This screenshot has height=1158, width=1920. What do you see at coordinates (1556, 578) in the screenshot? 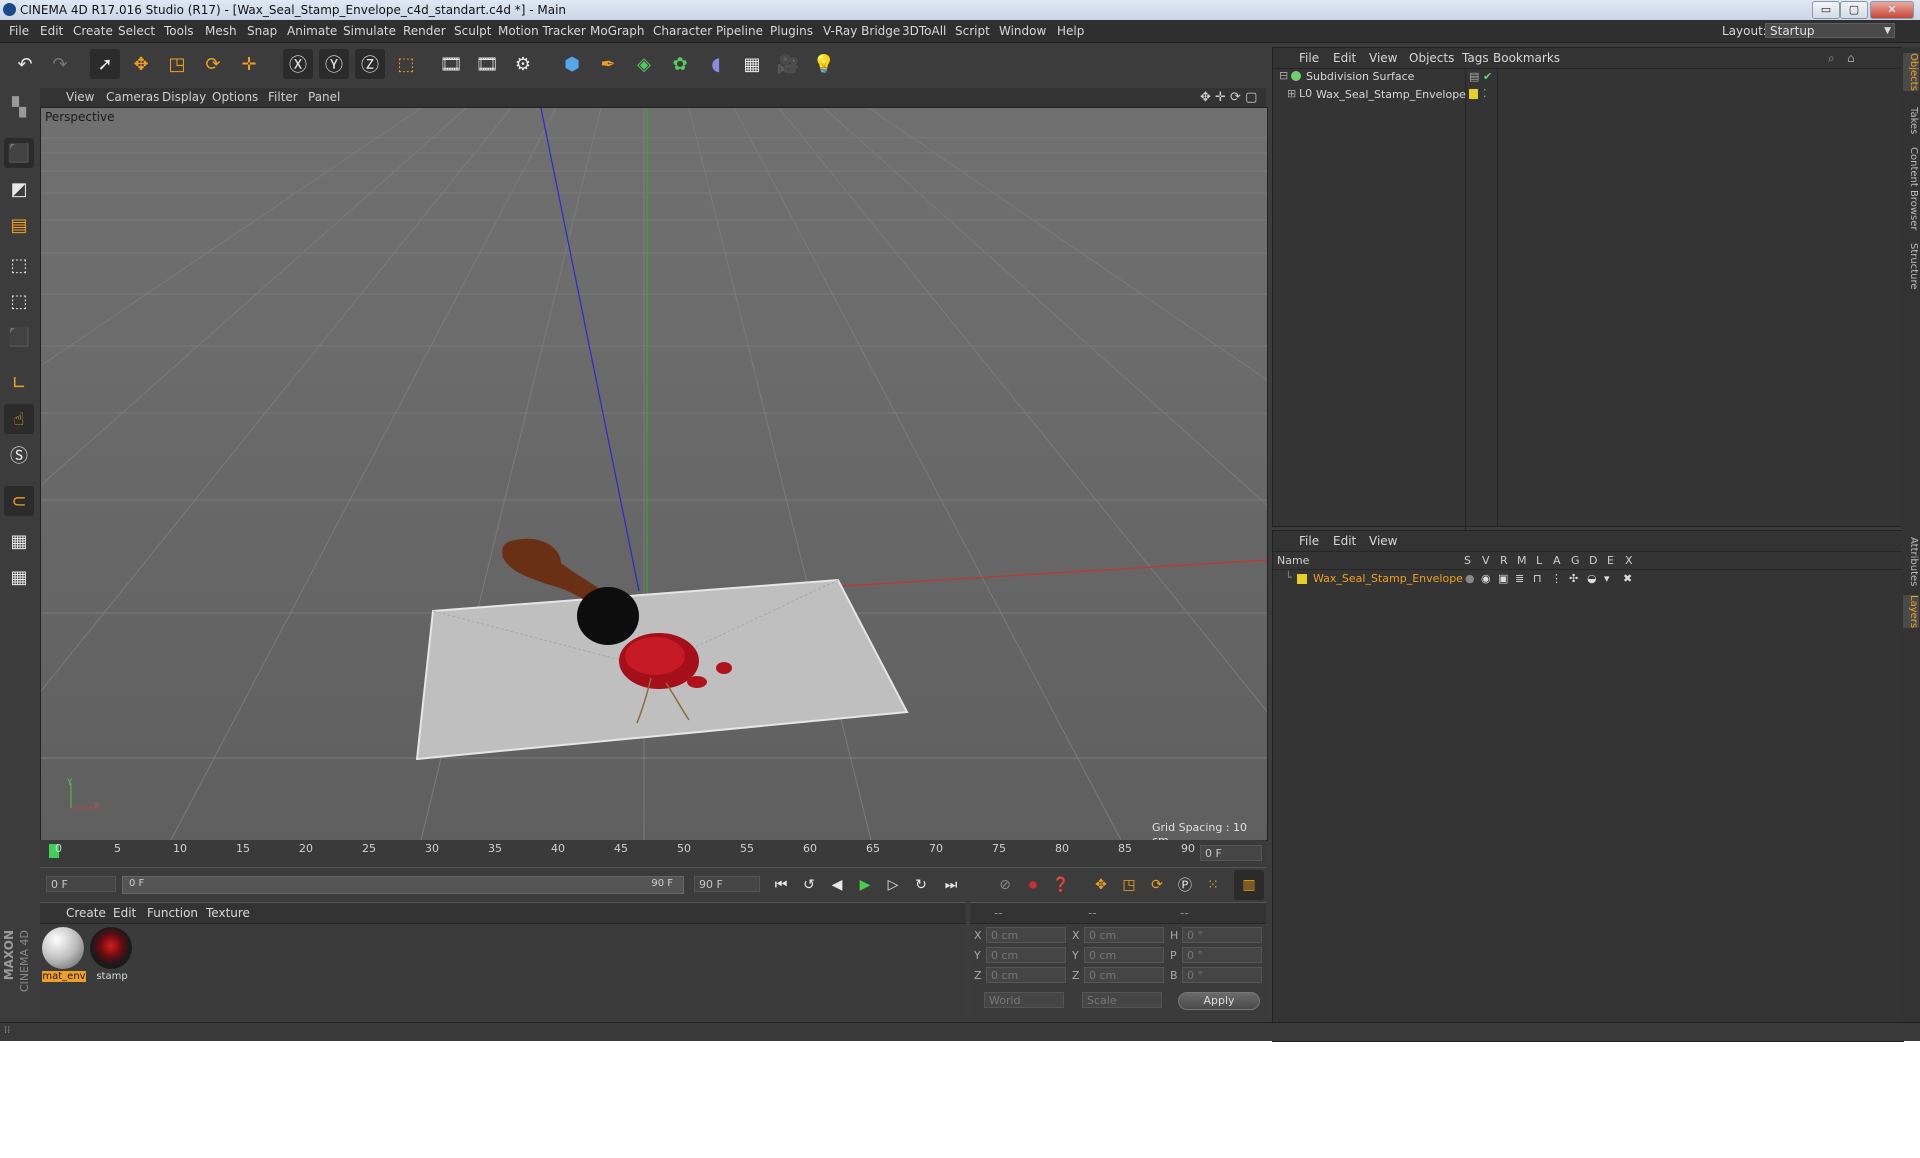
I see `animation-icon: ⋮` at bounding box center [1556, 578].